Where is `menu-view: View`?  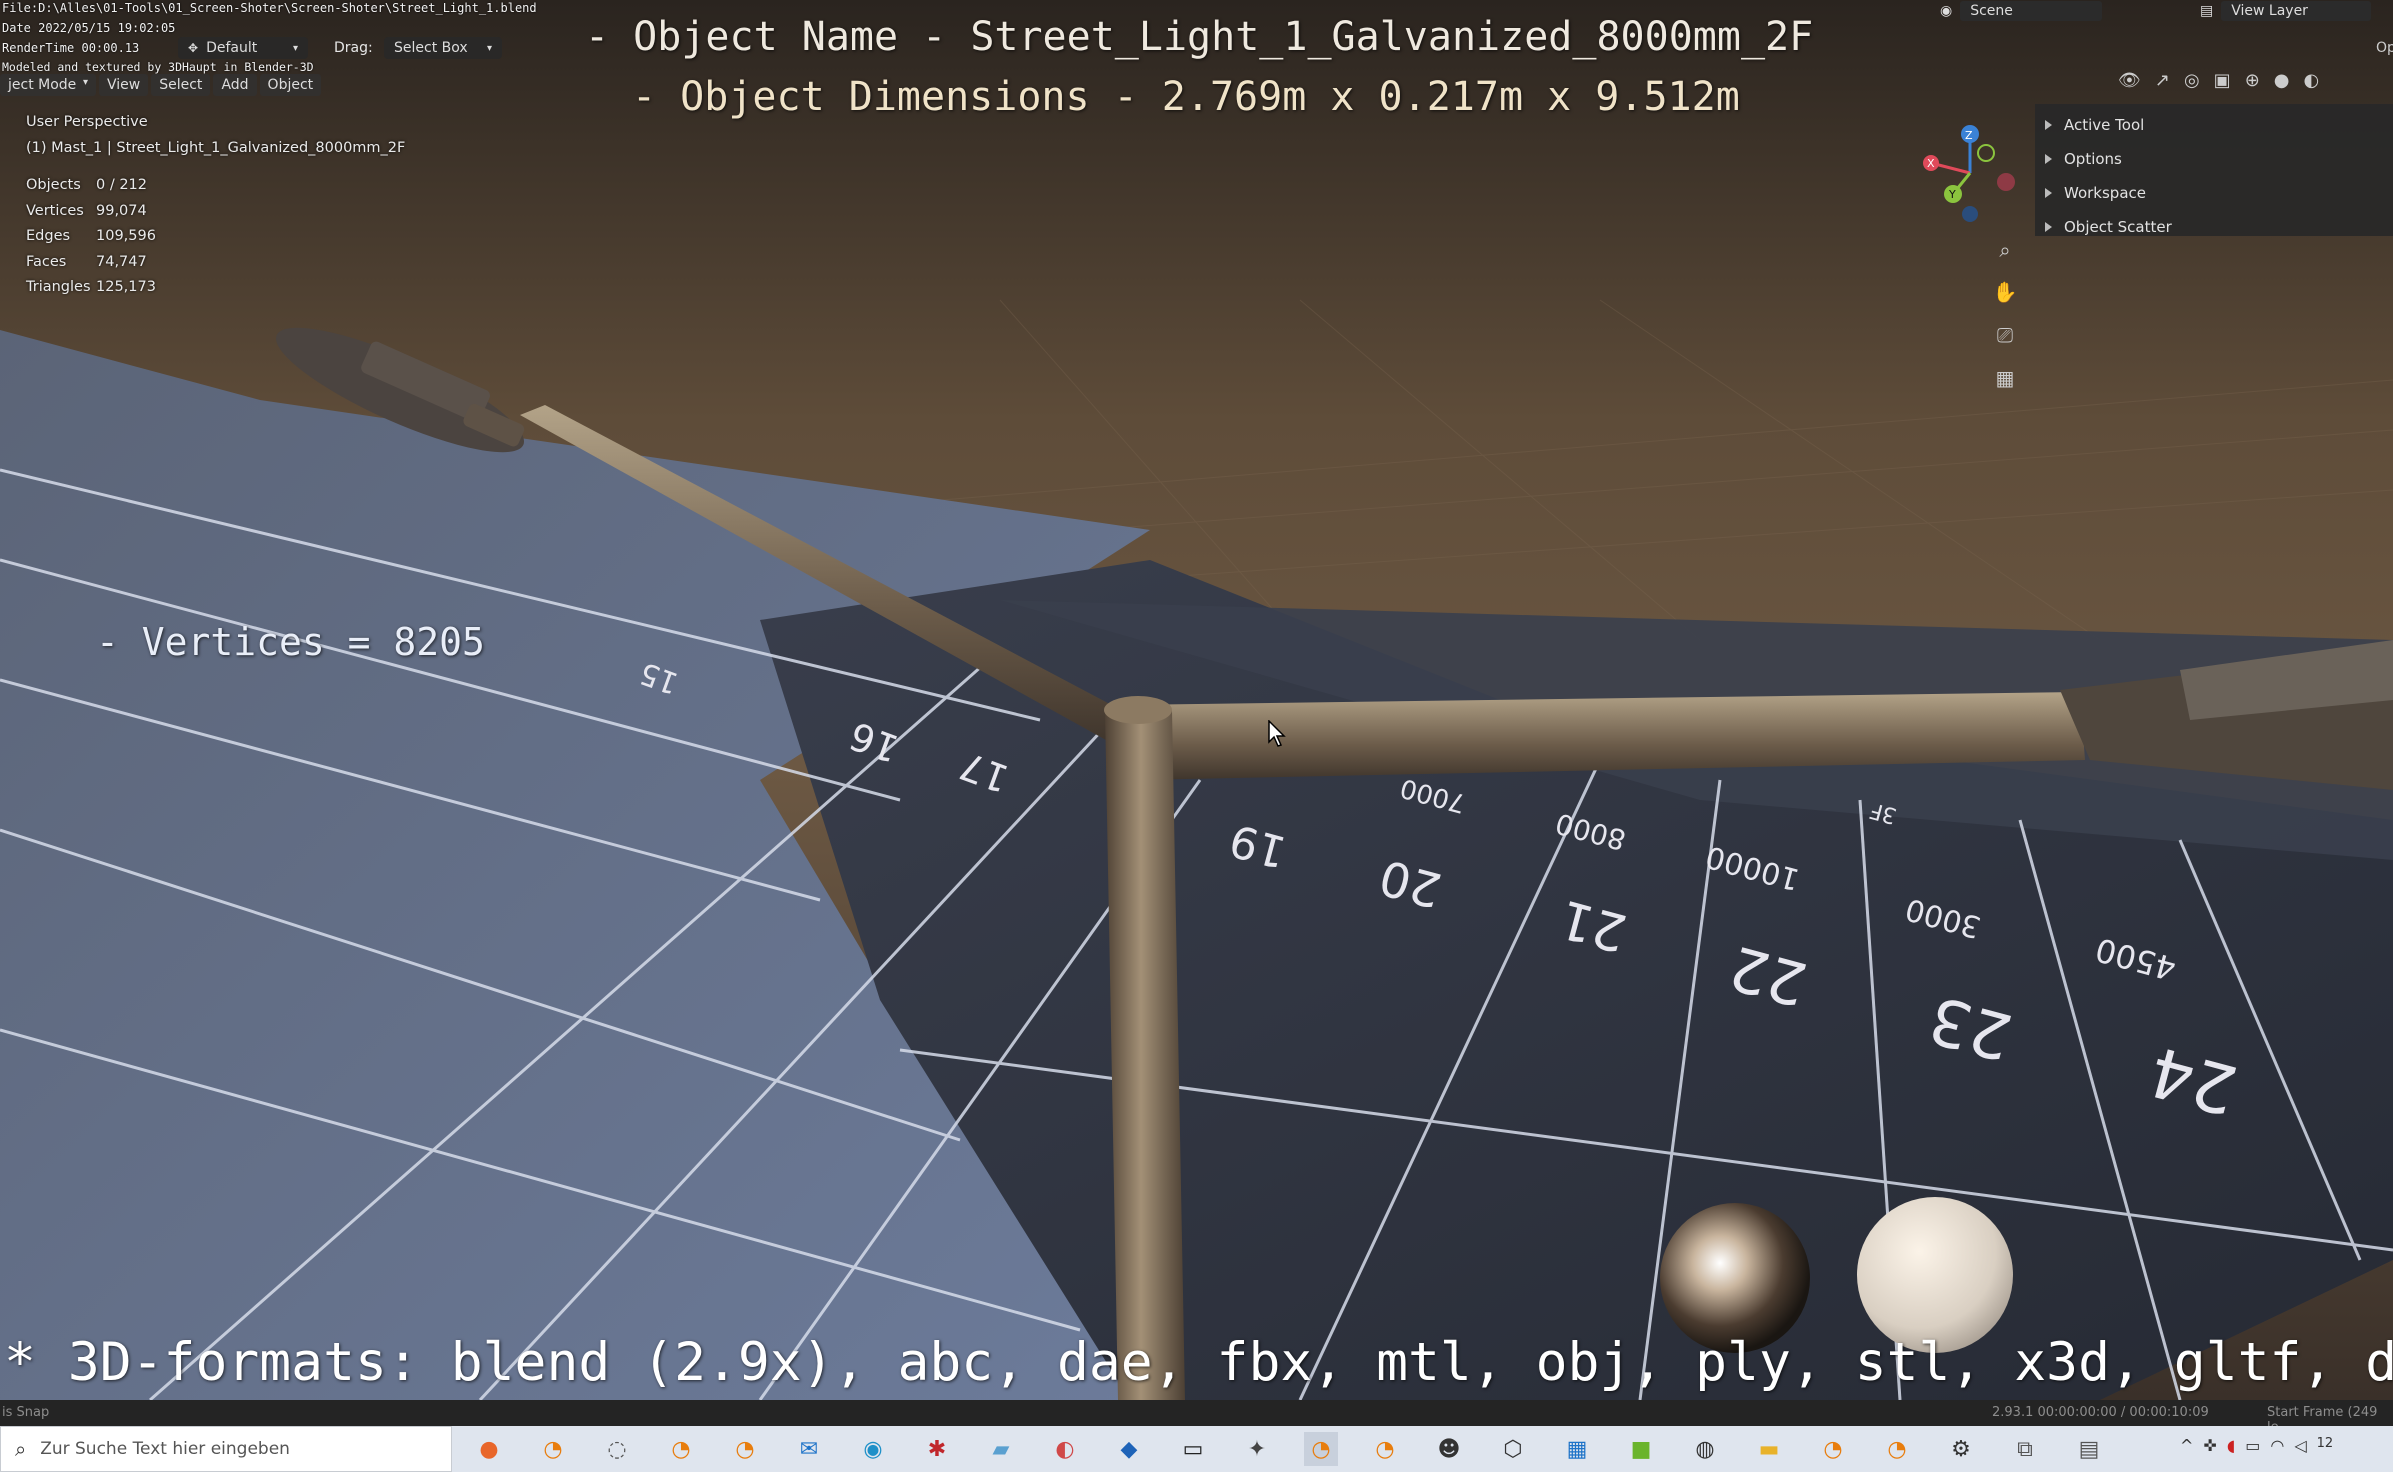 menu-view: View is located at coordinates (124, 85).